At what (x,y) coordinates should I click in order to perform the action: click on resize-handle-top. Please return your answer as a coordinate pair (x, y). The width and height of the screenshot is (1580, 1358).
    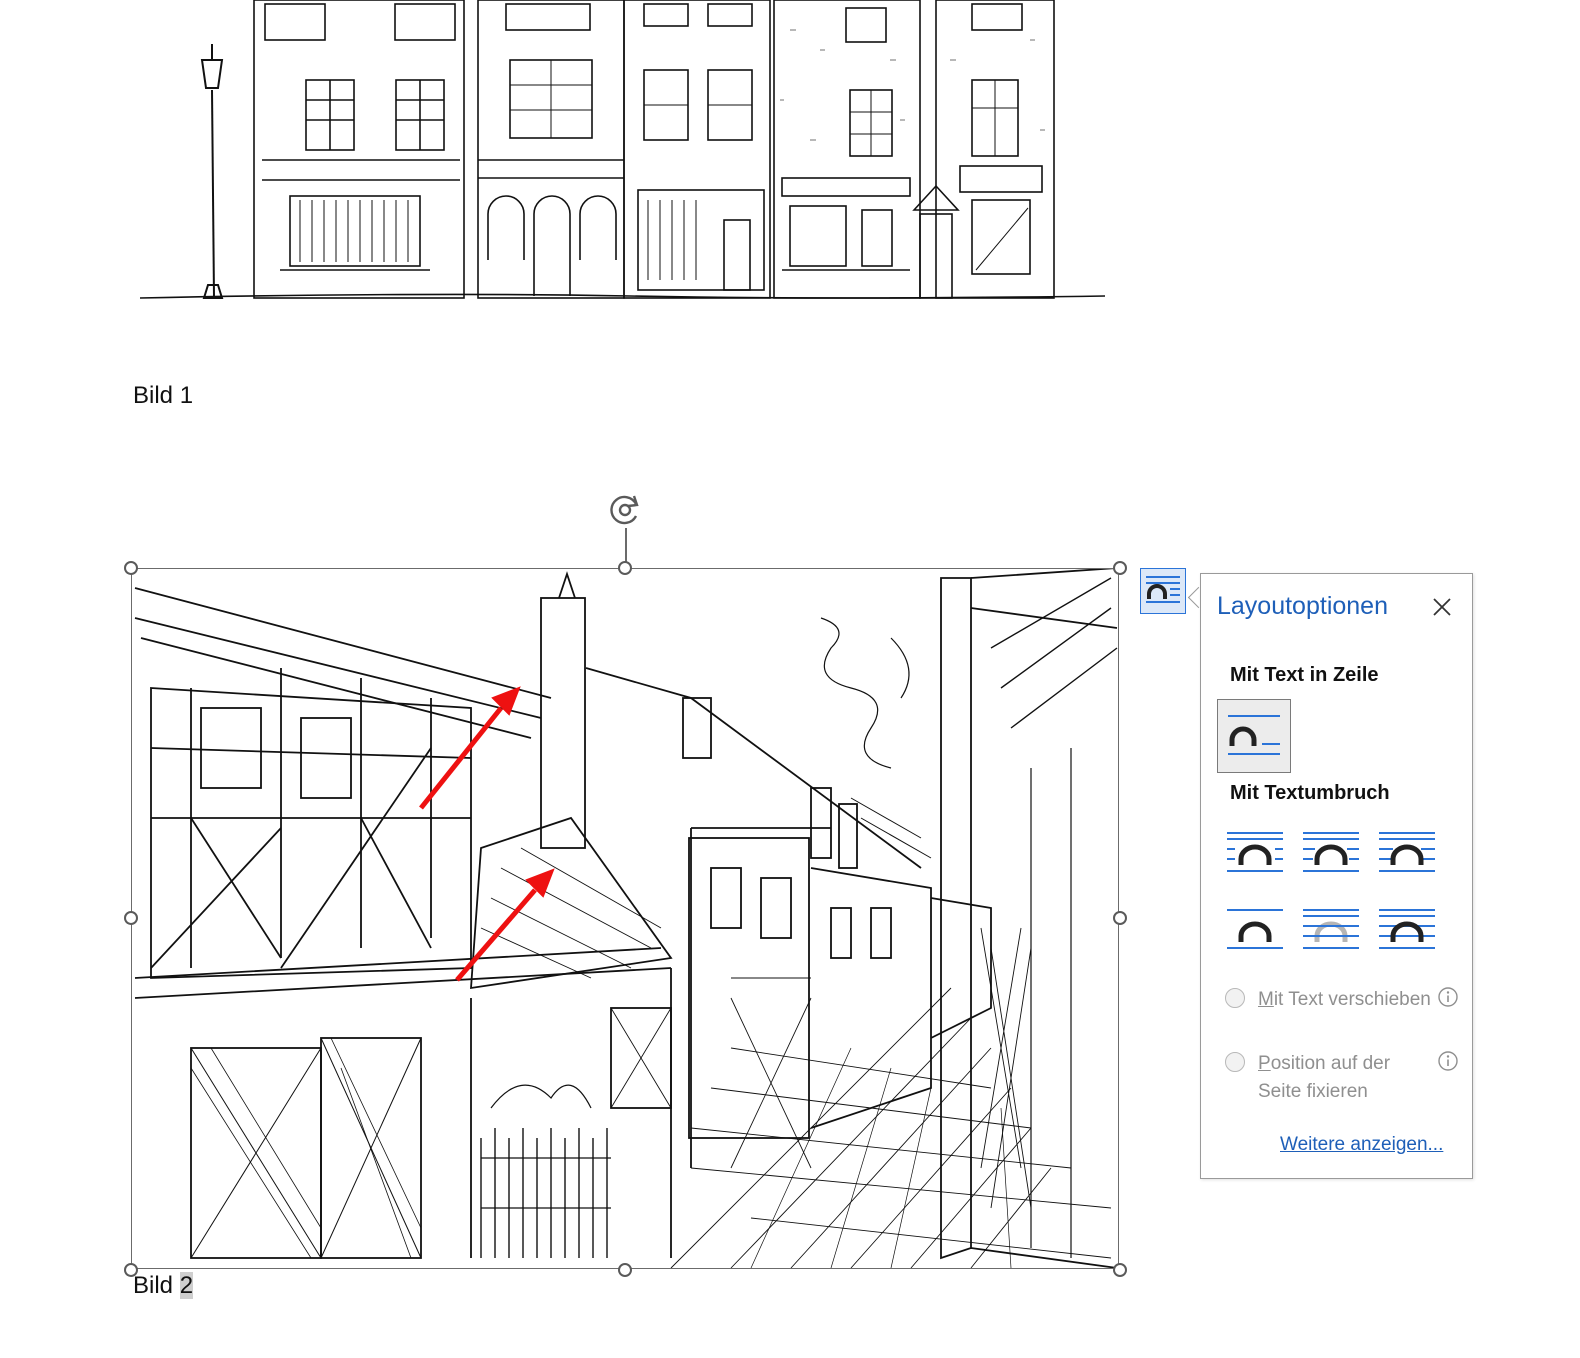
    Looking at the image, I should click on (625, 568).